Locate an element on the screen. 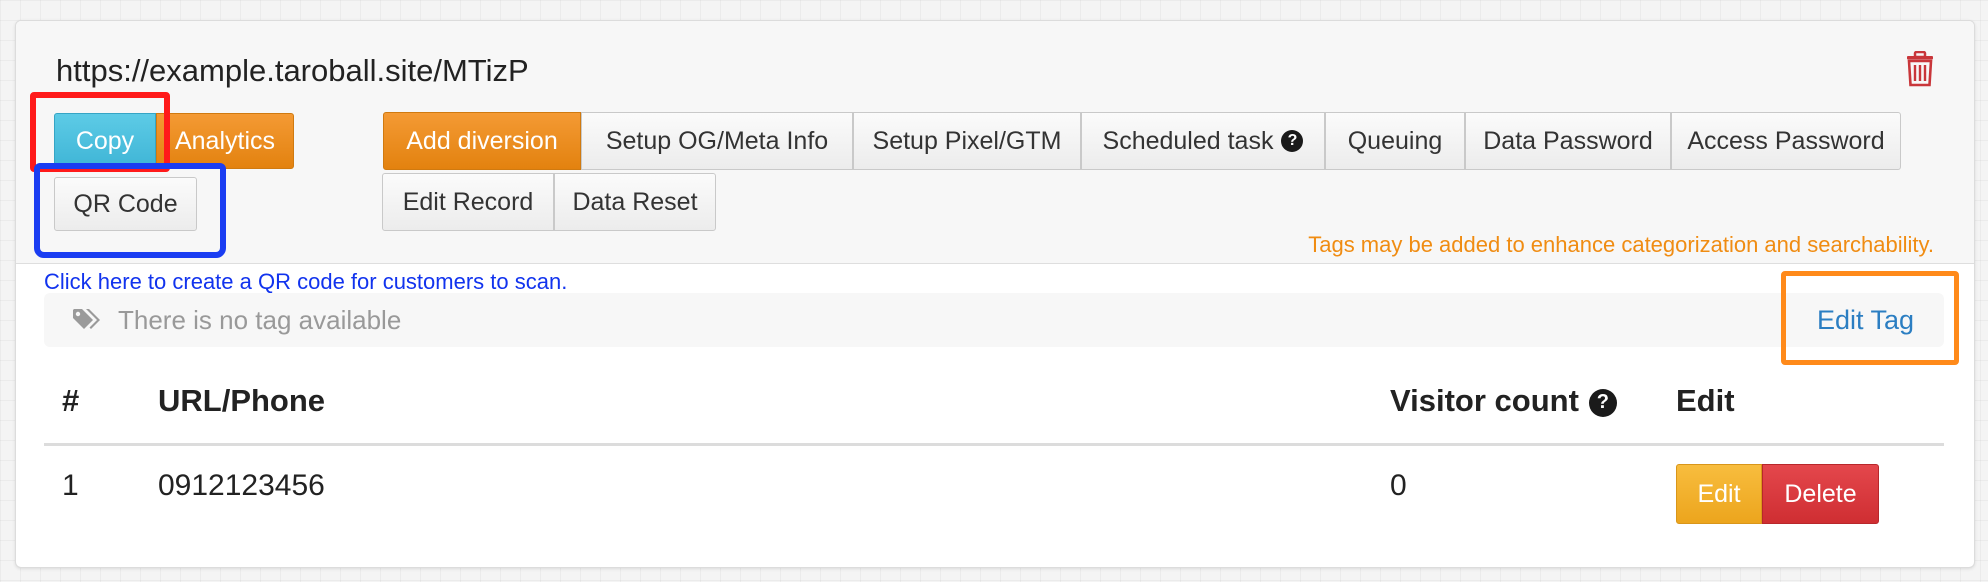 This screenshot has width=1988, height=582. tags-icon is located at coordinates (86, 319).